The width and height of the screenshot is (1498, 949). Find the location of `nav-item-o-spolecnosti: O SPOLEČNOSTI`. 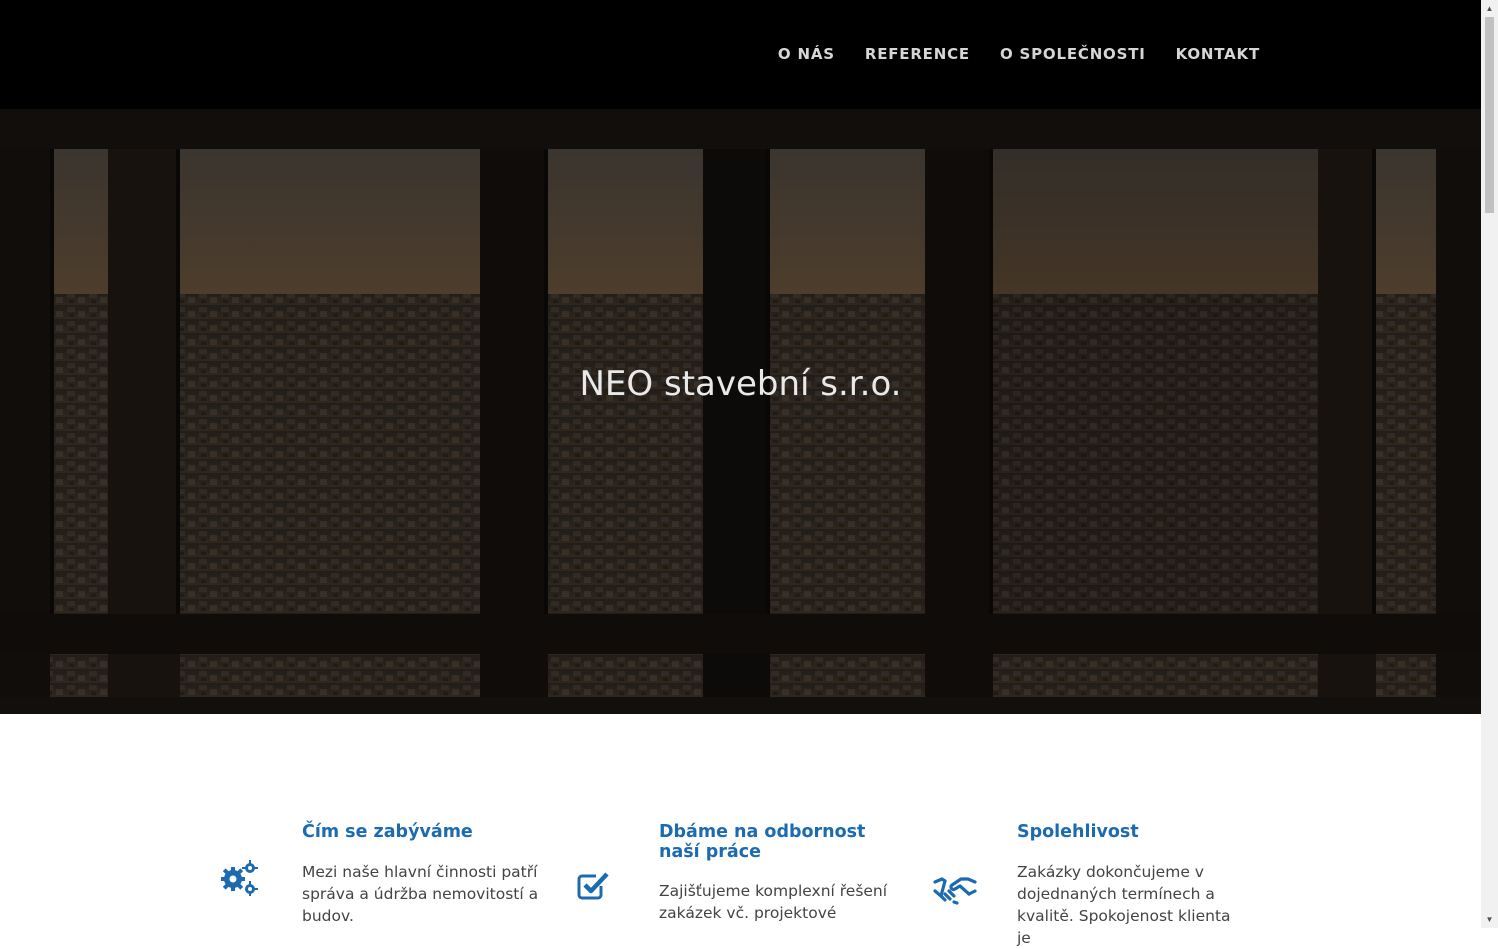

nav-item-o-spolecnosti: O SPOLEČNOSTI is located at coordinates (1073, 54).